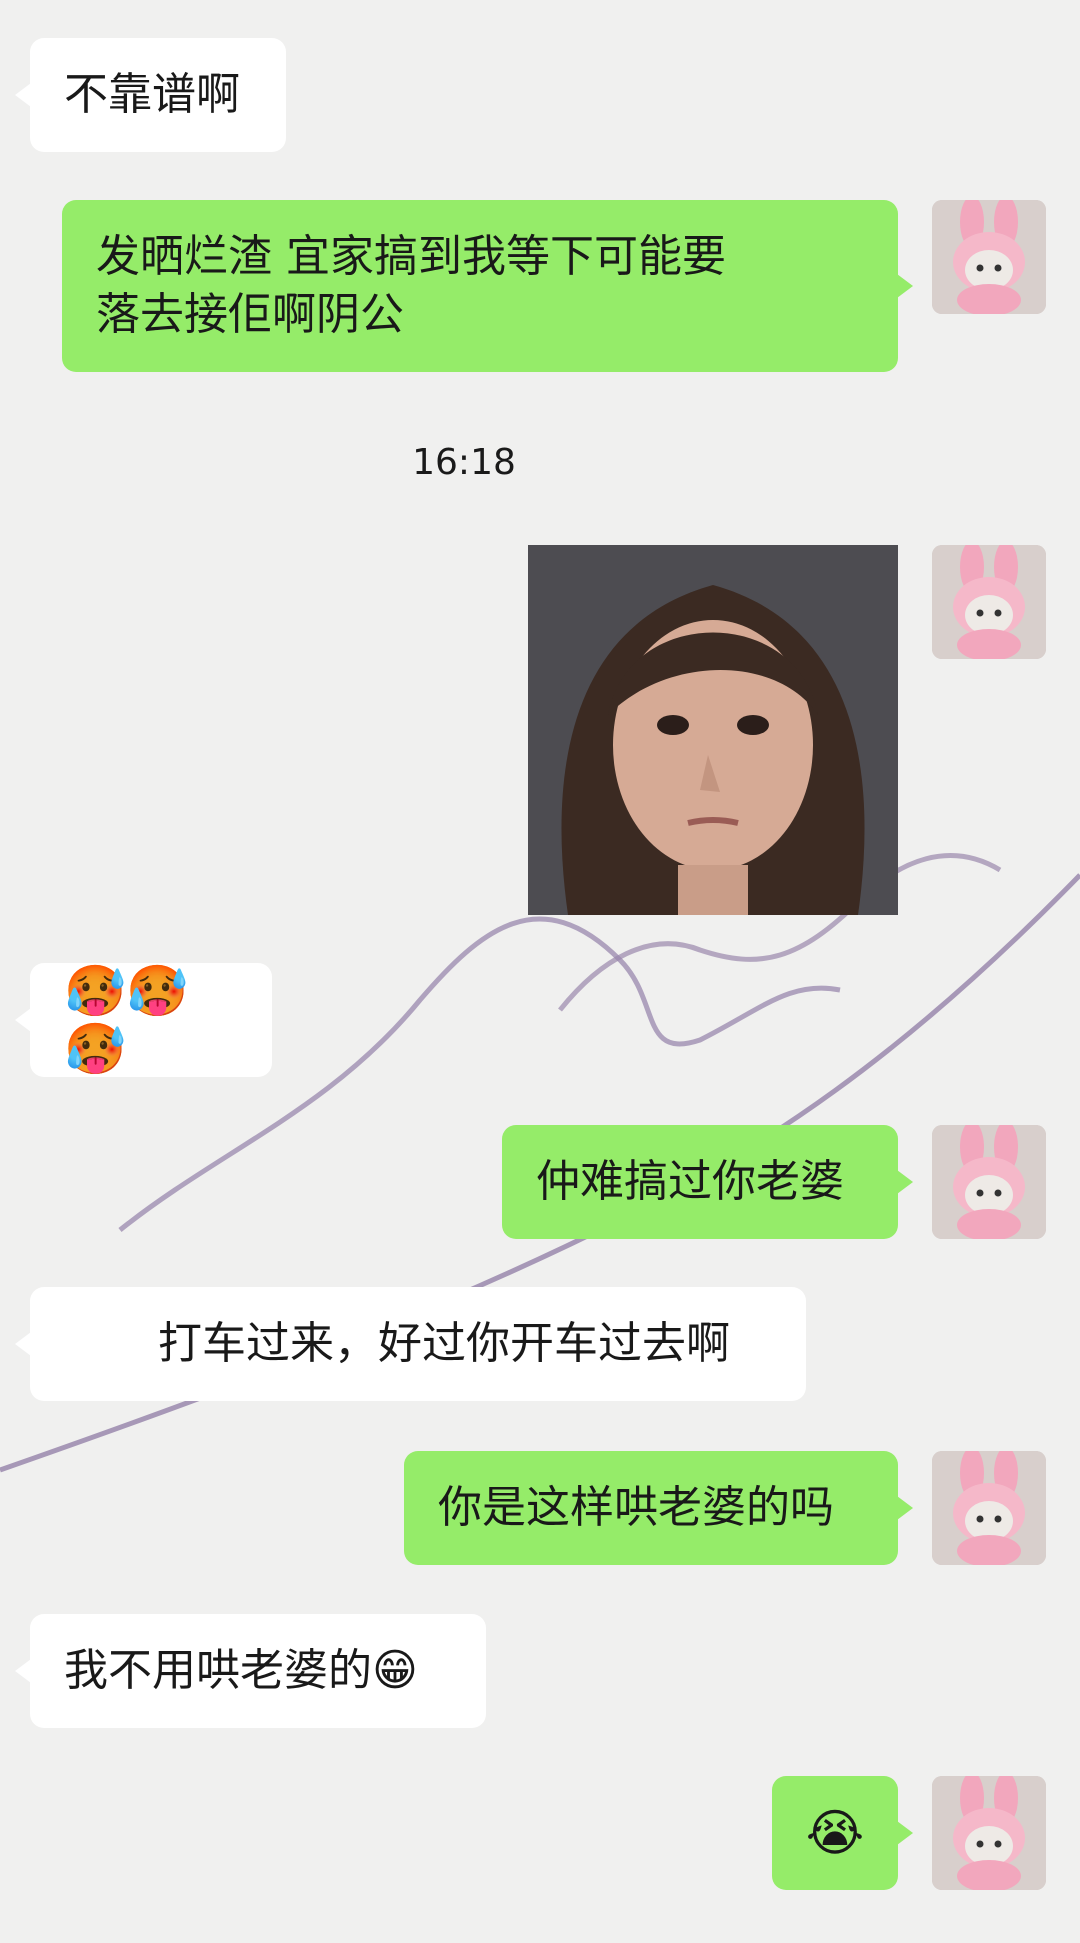  What do you see at coordinates (250, 314) in the screenshot?
I see `message-text-line: 落去接佢啊阴公` at bounding box center [250, 314].